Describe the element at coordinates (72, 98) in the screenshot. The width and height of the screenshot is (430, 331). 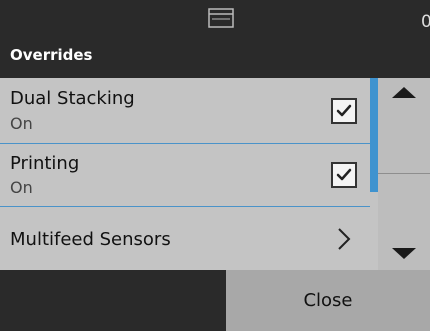
I see `list-item-label: Dual Stacking` at that location.